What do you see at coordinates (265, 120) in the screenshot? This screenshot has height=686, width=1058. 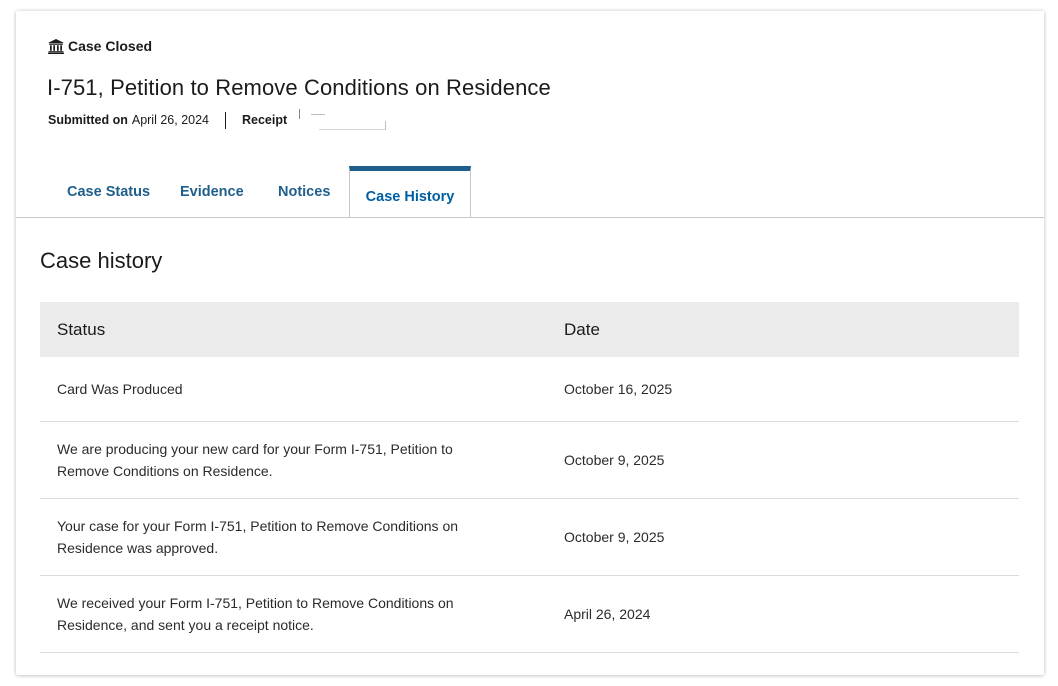 I see `receipt-label: Receipt` at bounding box center [265, 120].